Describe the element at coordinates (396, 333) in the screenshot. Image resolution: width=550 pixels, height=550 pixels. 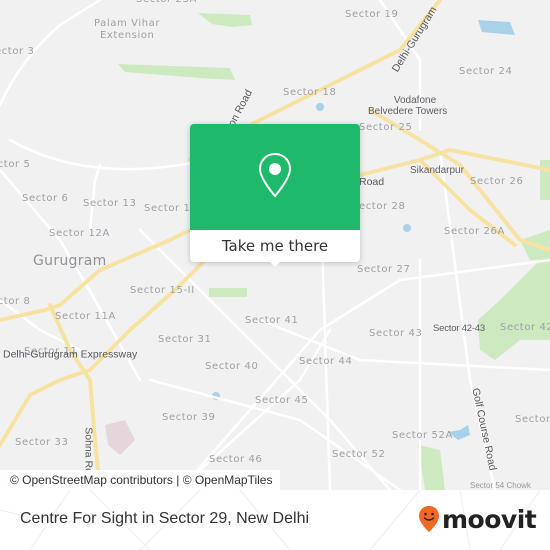
I see `map-label-sector-43: Sector 43` at that location.